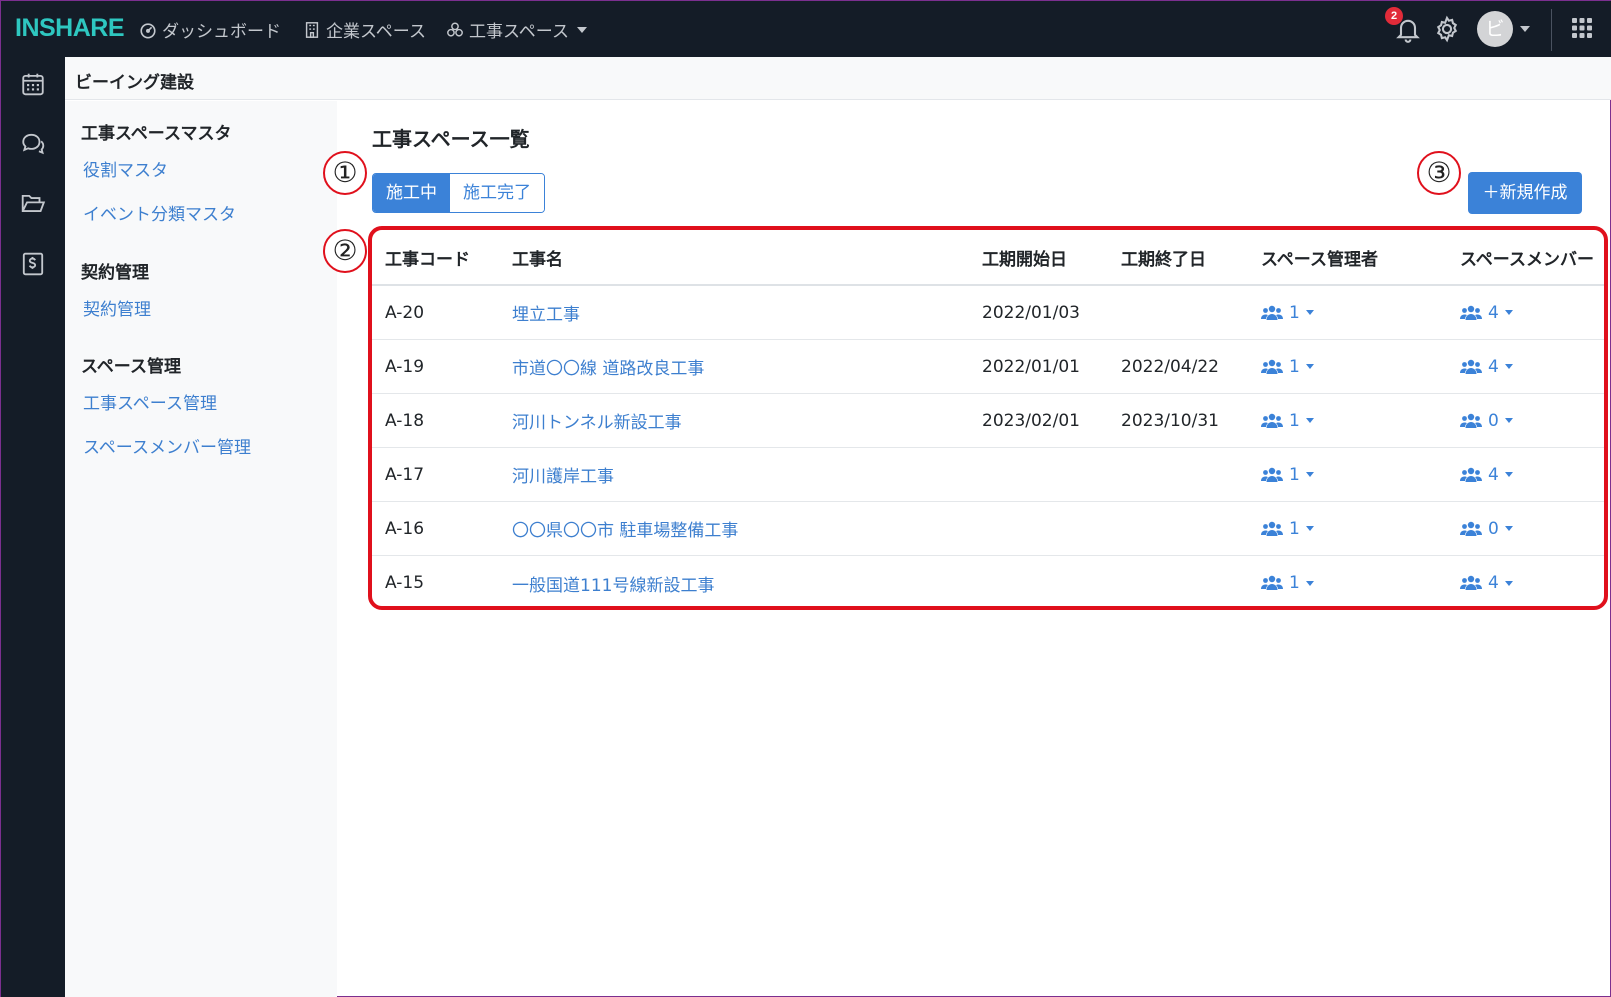 This screenshot has width=1611, height=997. I want to click on new-create-button: ＋新規作成, so click(1525, 193).